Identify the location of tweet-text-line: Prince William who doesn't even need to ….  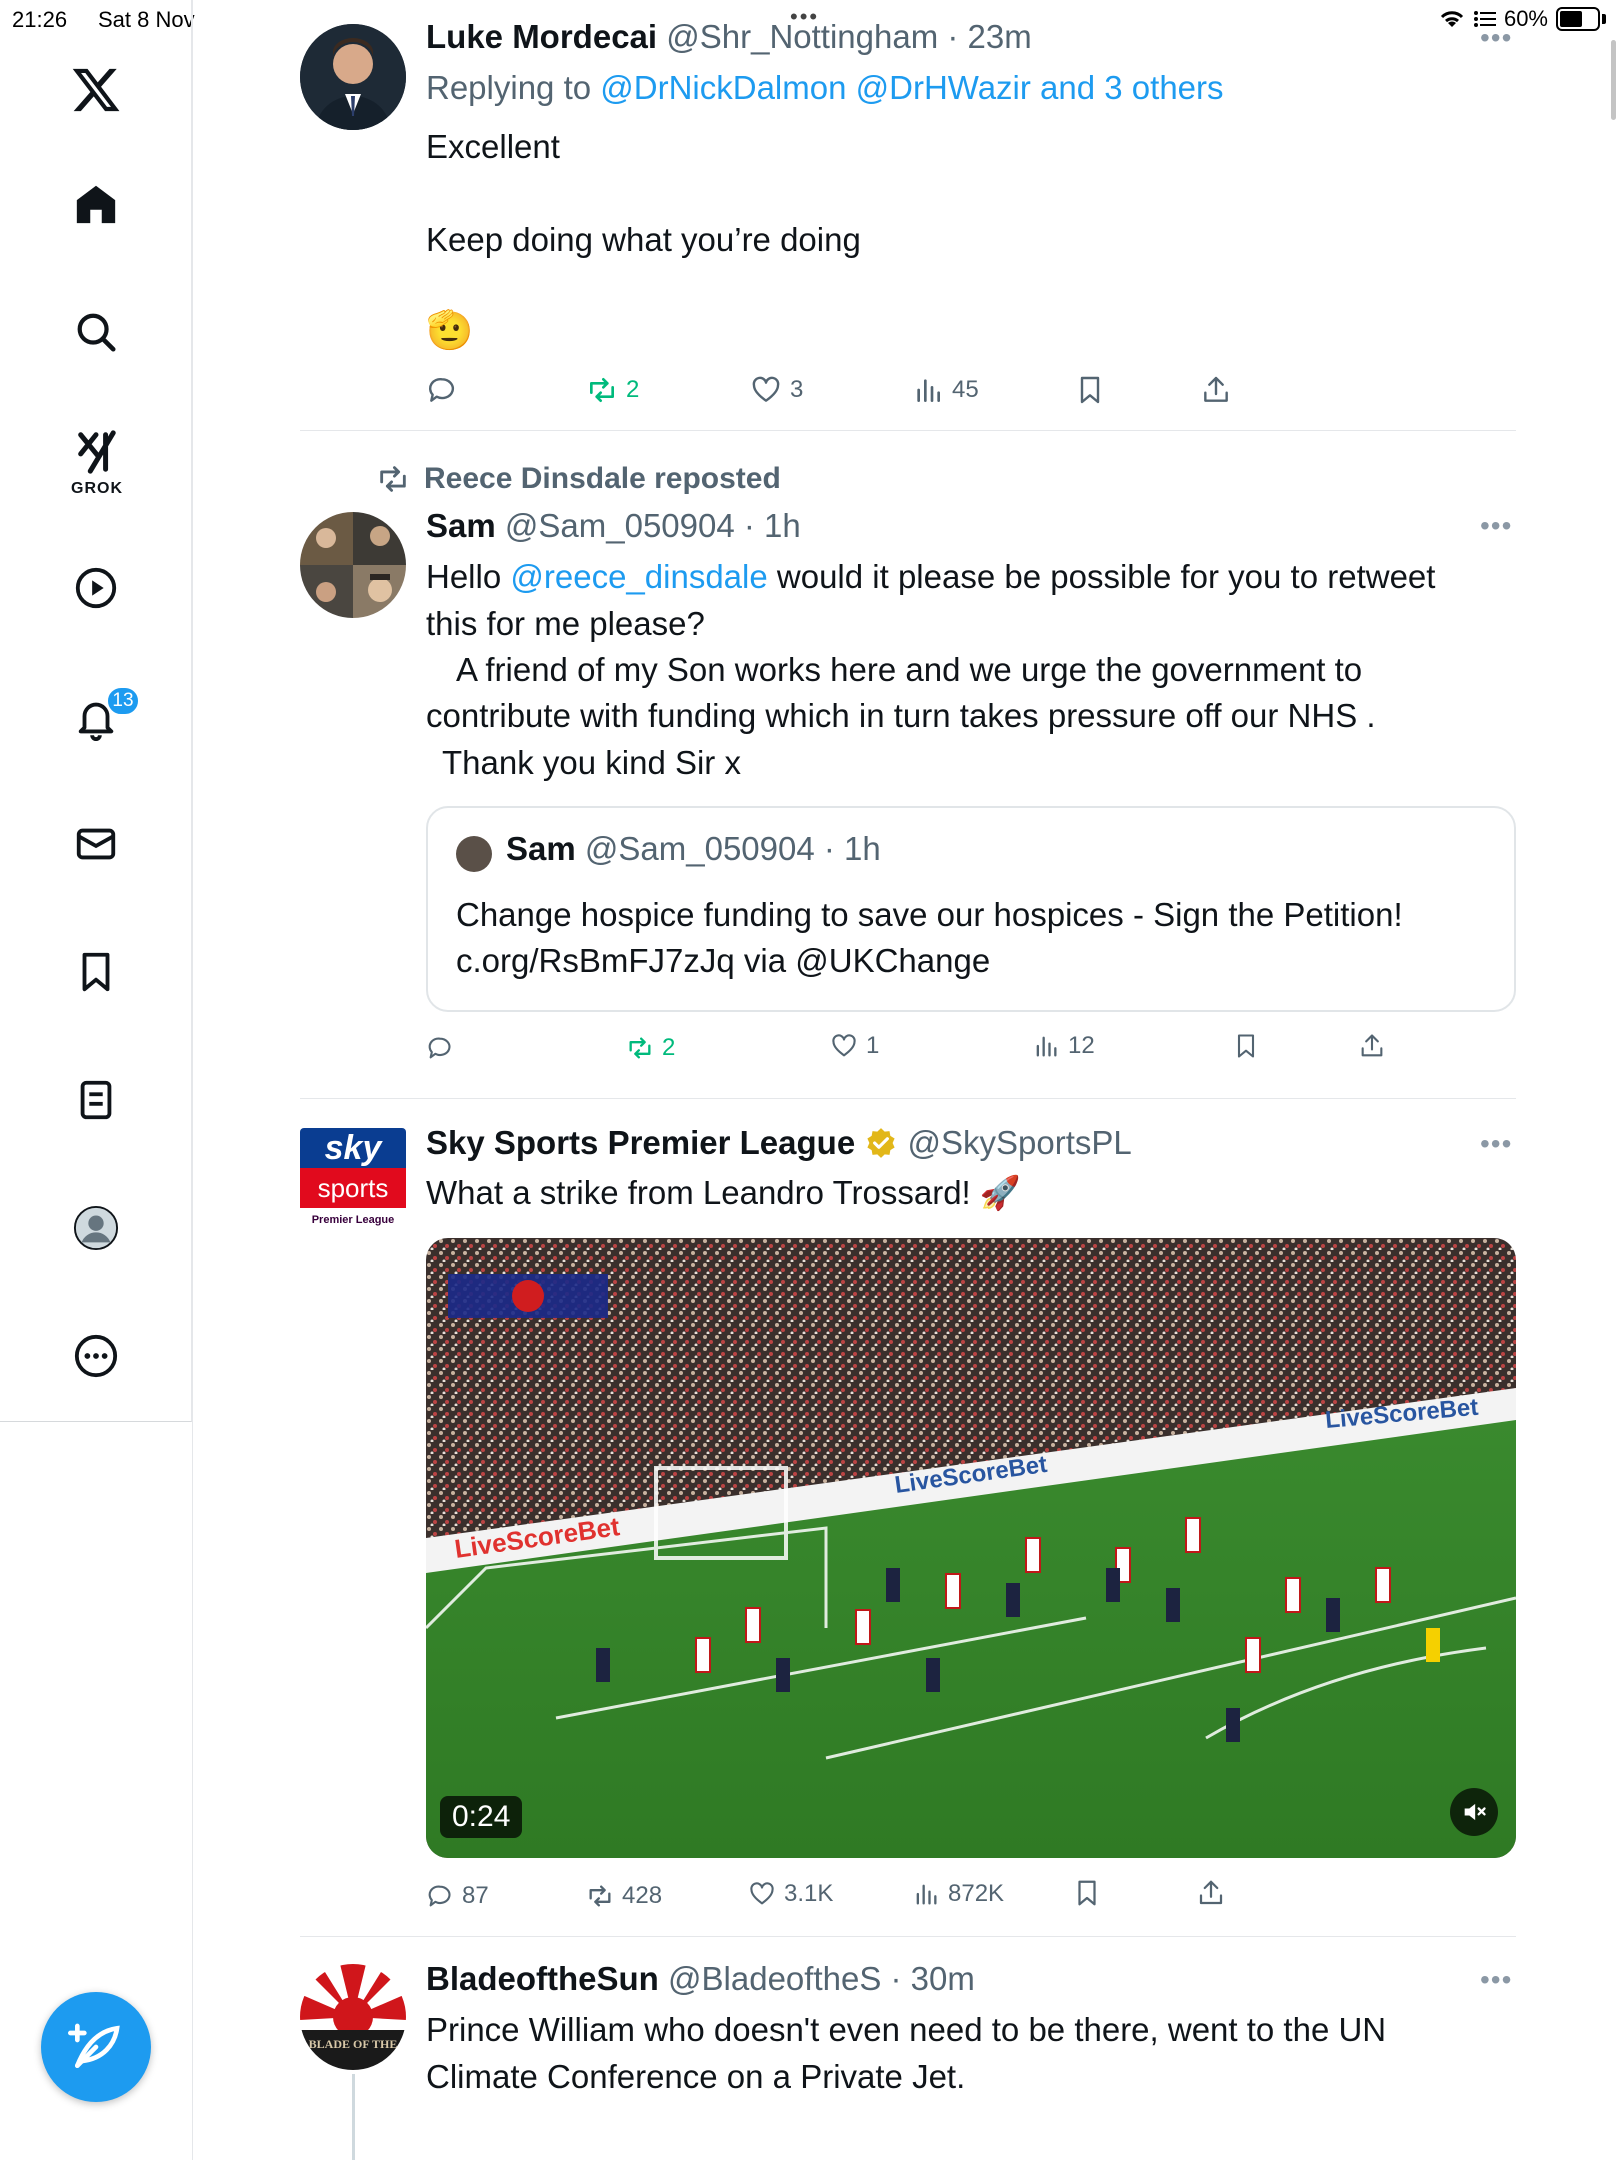
(906, 2029).